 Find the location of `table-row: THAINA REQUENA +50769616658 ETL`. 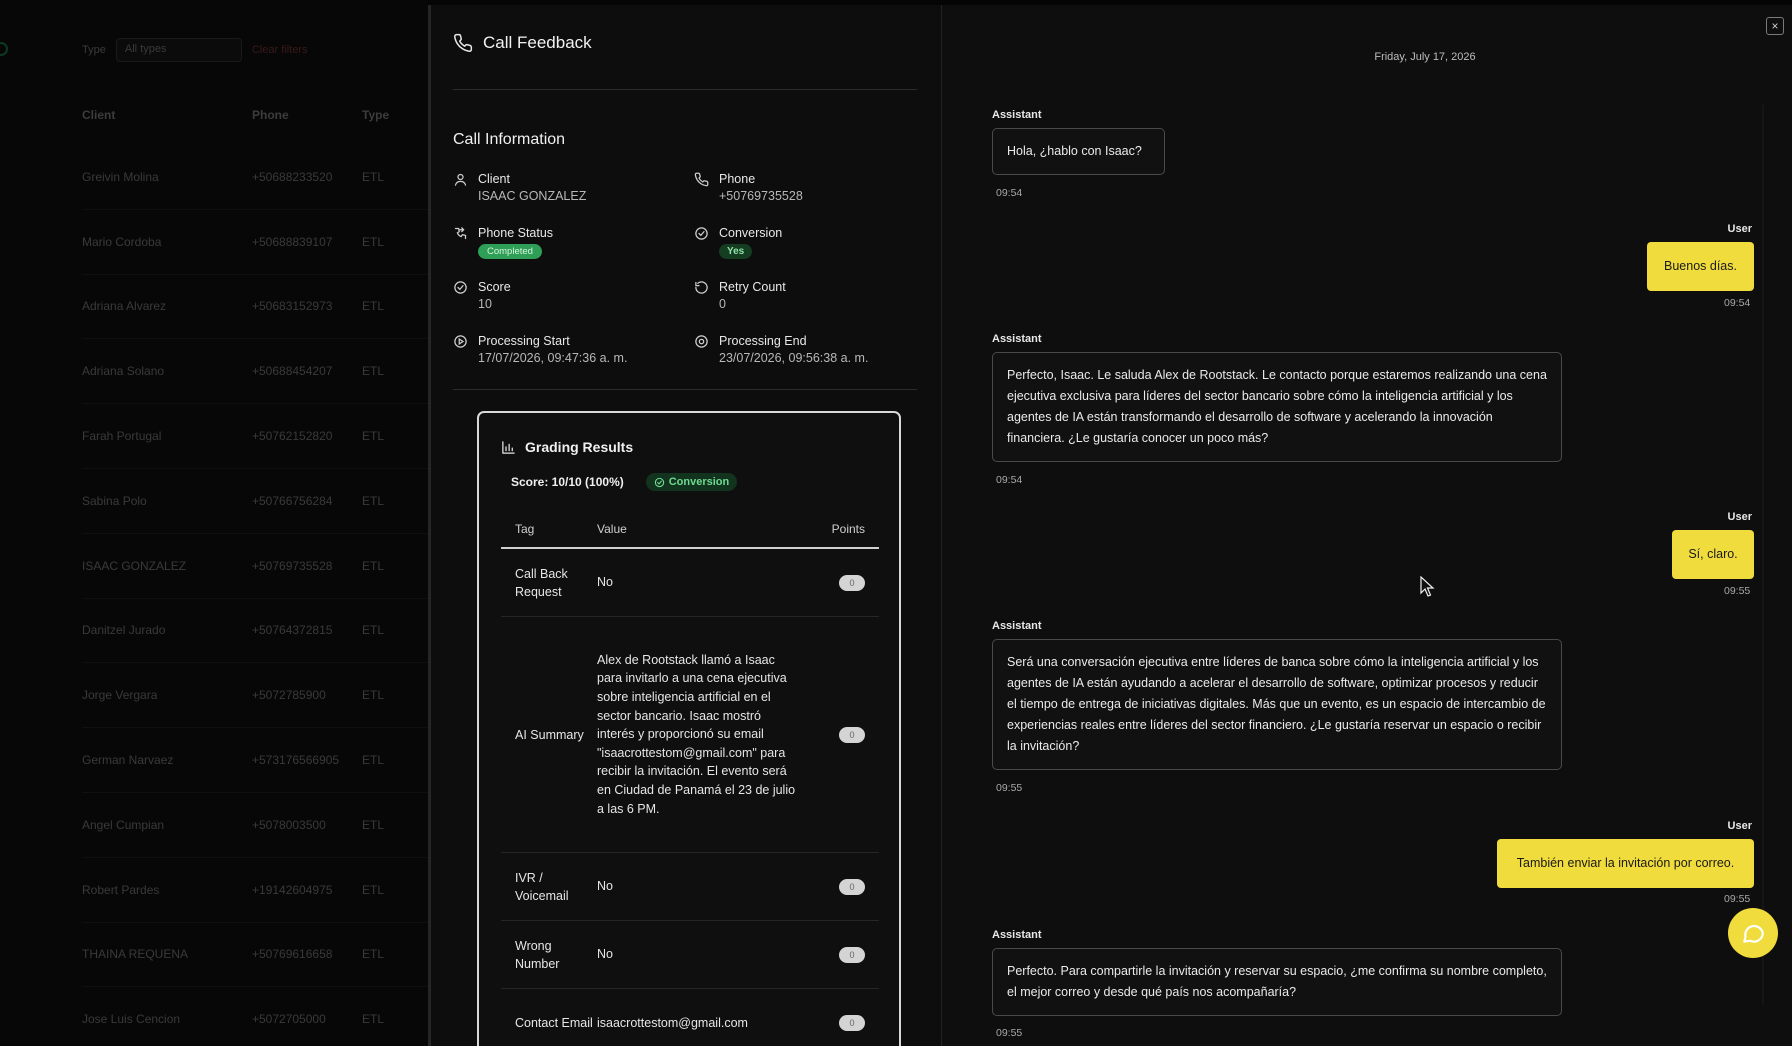

table-row: THAINA REQUENA +50769616658 ETL is located at coordinates (255, 955).